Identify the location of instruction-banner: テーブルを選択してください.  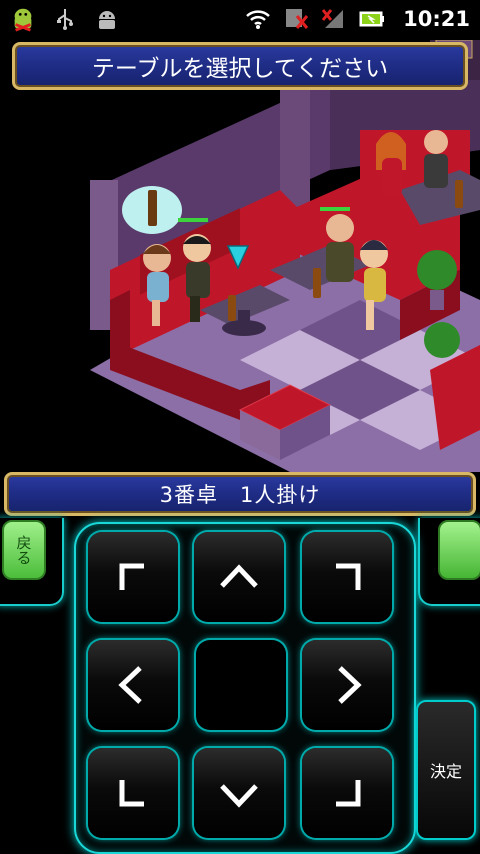
(240, 66).